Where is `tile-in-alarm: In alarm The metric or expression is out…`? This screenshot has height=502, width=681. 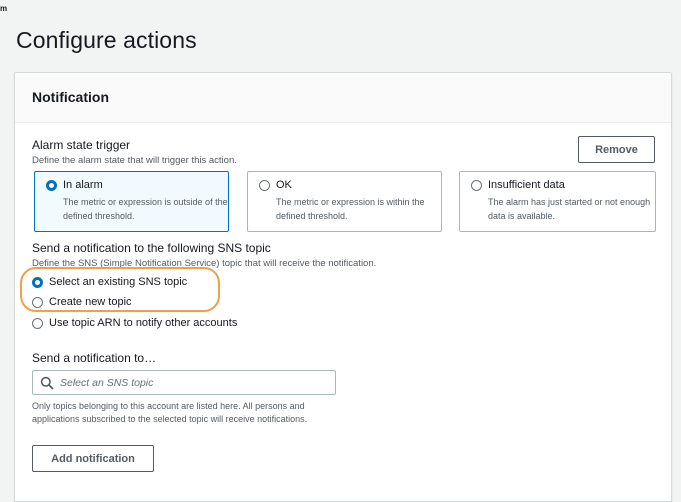 tile-in-alarm: In alarm The metric or expression is out… is located at coordinates (131, 201).